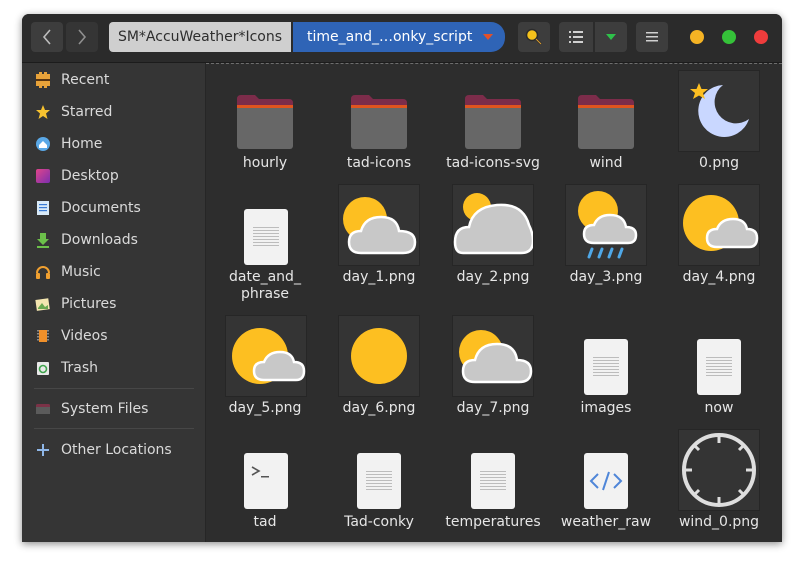 Image resolution: width=804 pixels, height=572 pixels. I want to click on compass-image-thumbnail, so click(719, 470).